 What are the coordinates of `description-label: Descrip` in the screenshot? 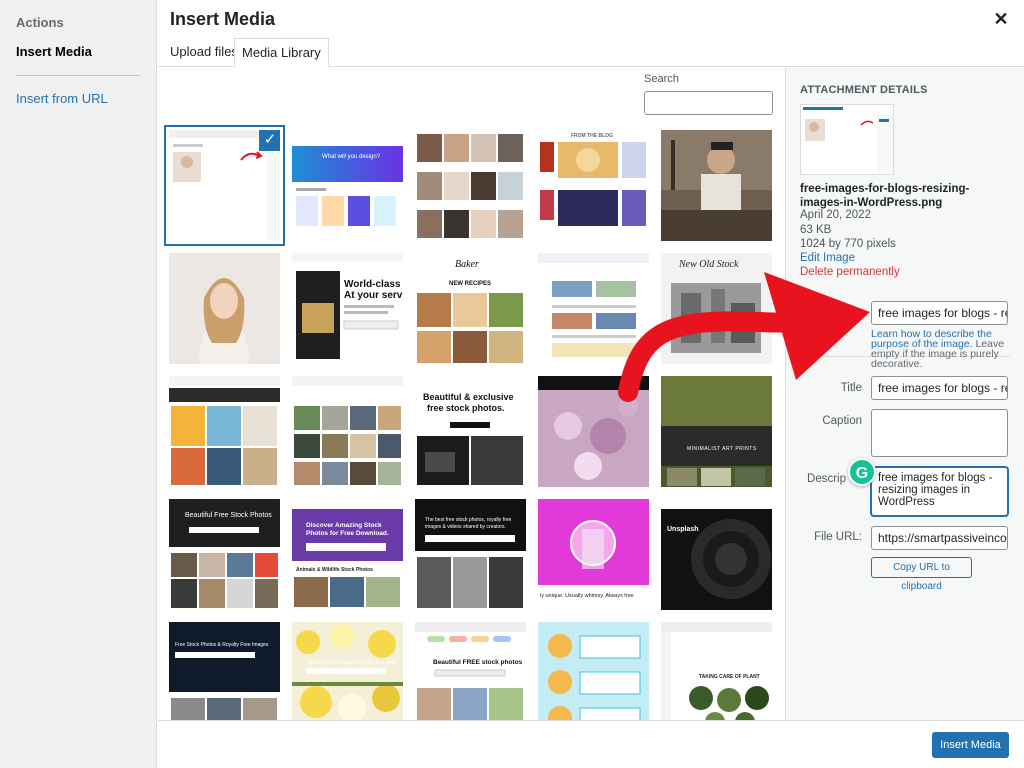 It's located at (826, 479).